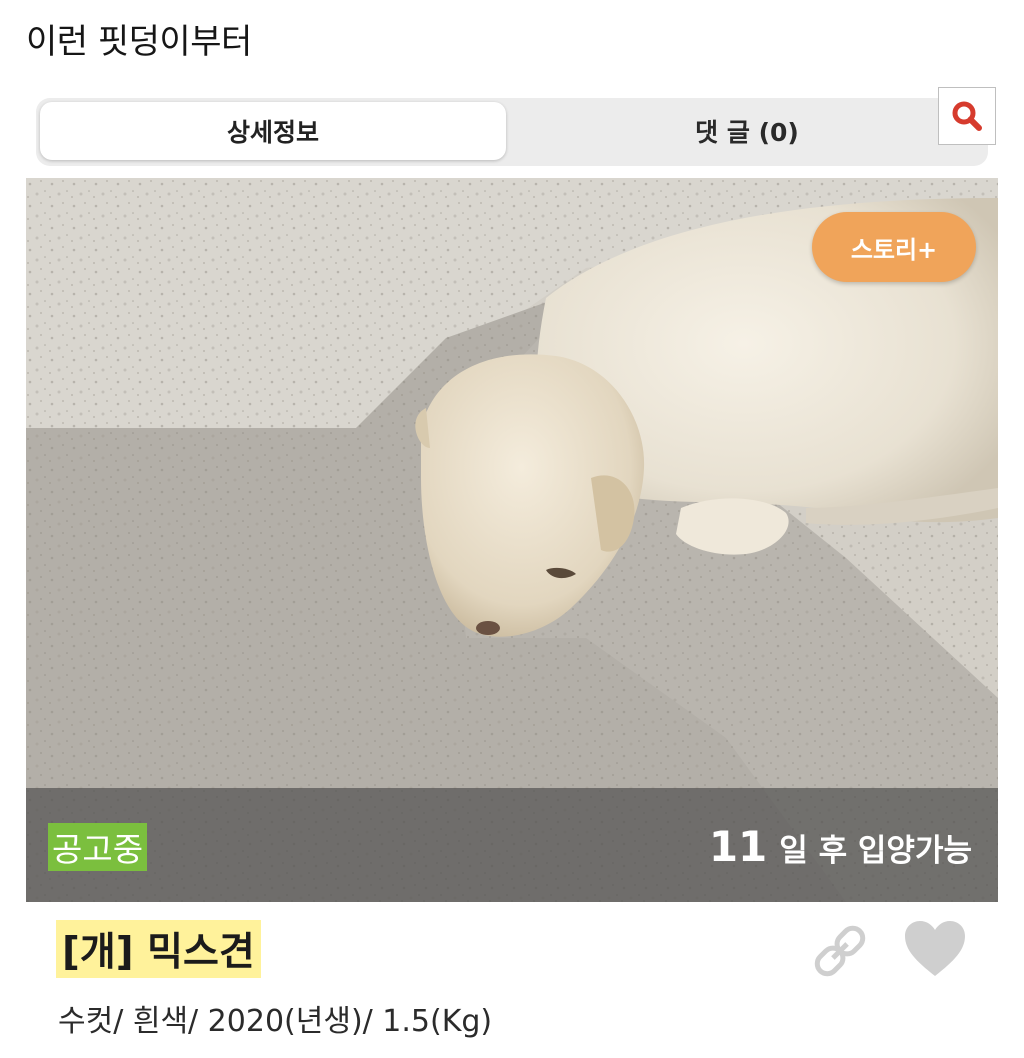  Describe the element at coordinates (512, 845) in the screenshot. I see `adoption-info-strip: 공고중 11 일 후 입양가능` at that location.